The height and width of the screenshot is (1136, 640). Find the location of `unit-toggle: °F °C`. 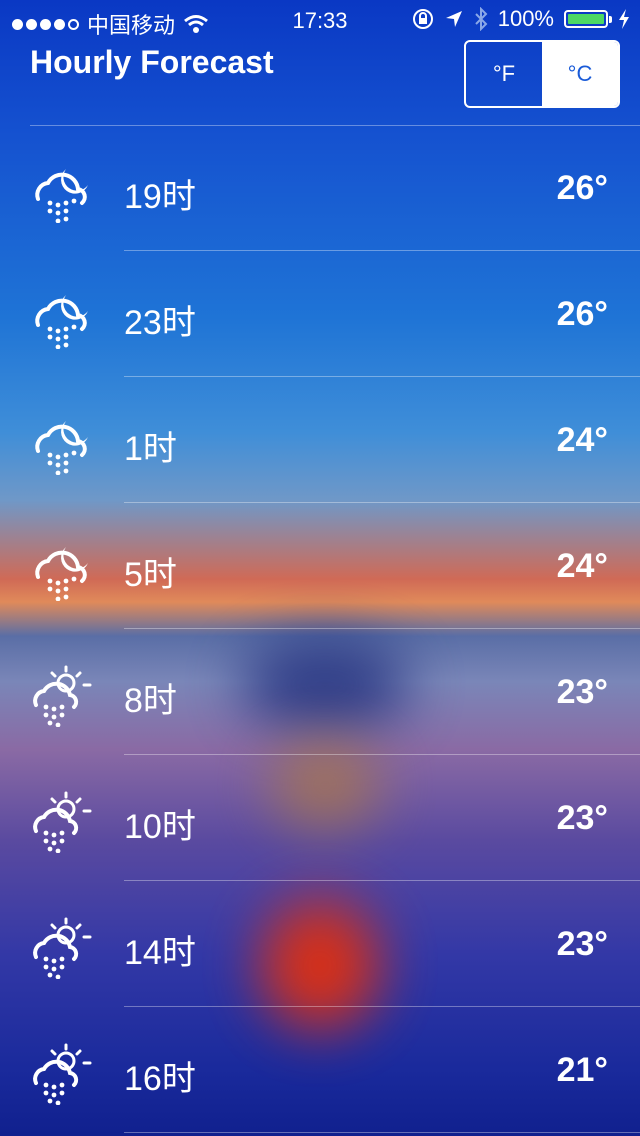

unit-toggle: °F °C is located at coordinates (542, 74).